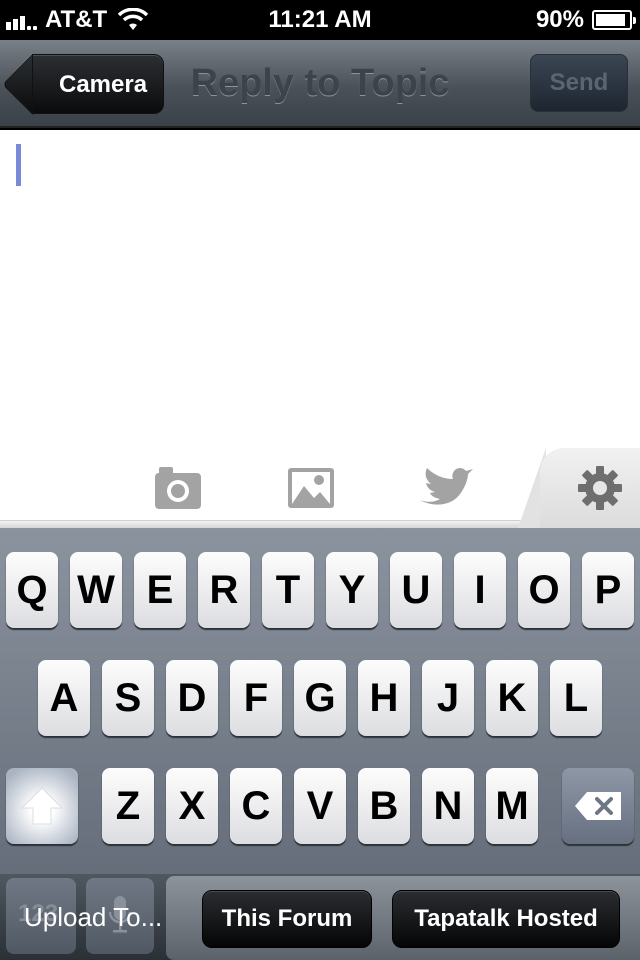 The height and width of the screenshot is (960, 640). Describe the element at coordinates (128, 806) in the screenshot. I see `key-z: Z` at that location.